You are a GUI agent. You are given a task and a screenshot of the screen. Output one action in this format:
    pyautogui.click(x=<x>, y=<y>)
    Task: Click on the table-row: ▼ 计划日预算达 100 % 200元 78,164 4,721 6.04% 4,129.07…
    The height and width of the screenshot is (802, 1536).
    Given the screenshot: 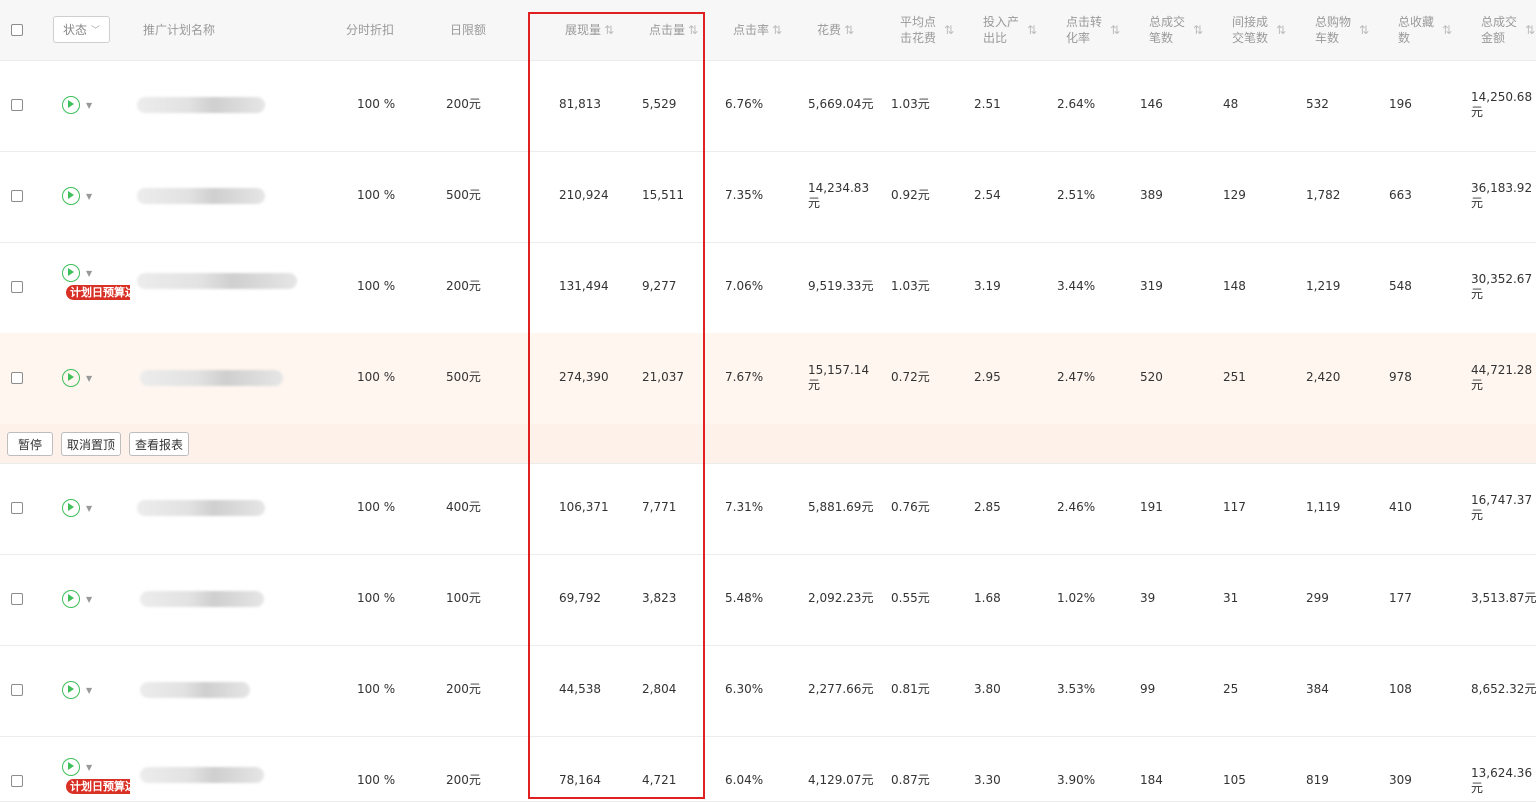 What is the action you would take?
    pyautogui.click(x=768, y=769)
    